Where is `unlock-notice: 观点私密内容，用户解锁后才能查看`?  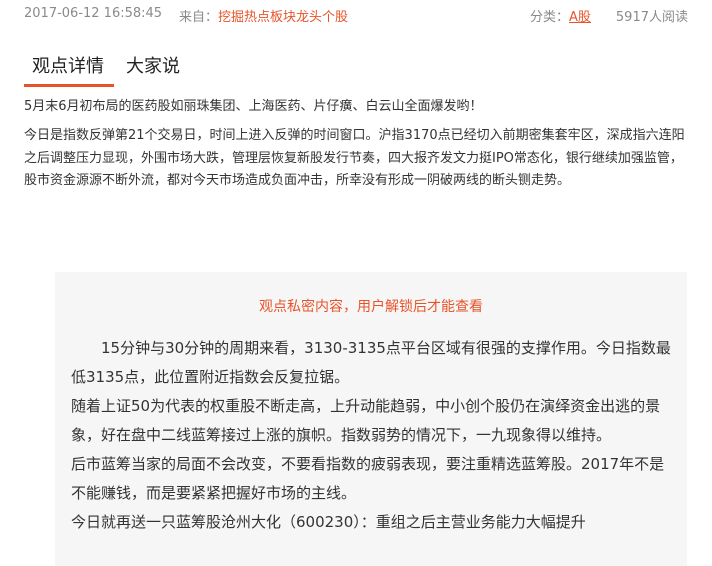
unlock-notice: 观点私密内容，用户解锁后才能查看 is located at coordinates (371, 306).